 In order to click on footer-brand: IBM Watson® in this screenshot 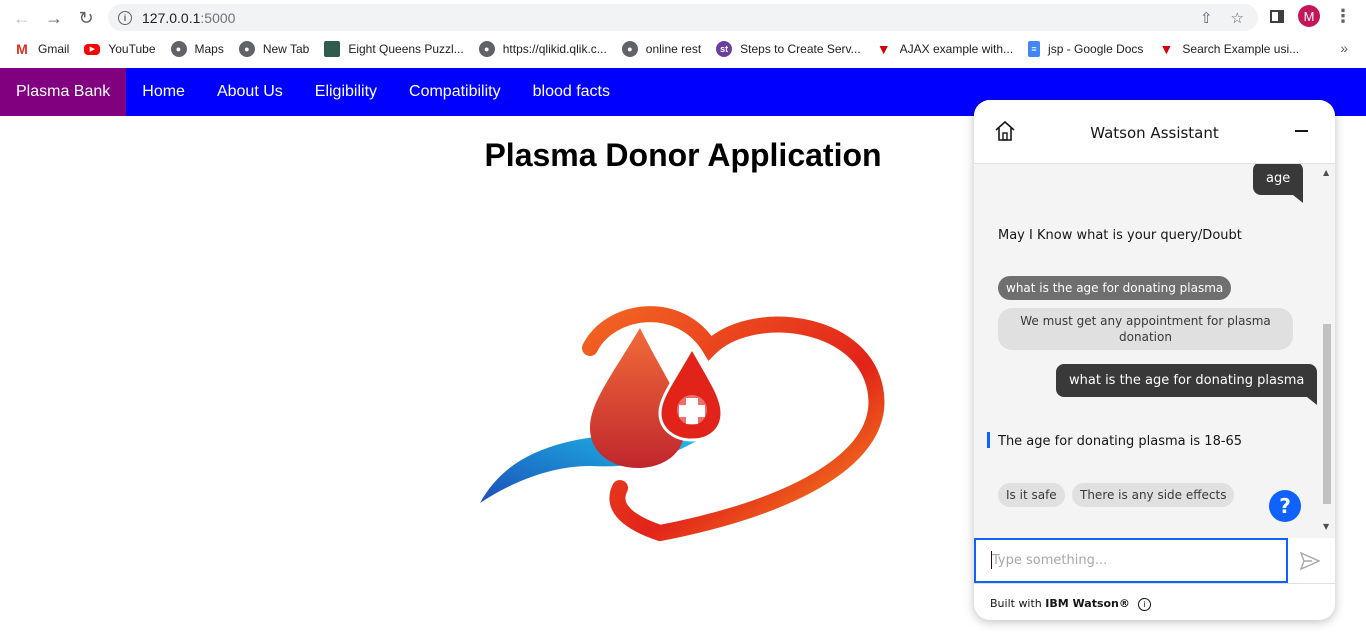, I will do `click(1087, 603)`.